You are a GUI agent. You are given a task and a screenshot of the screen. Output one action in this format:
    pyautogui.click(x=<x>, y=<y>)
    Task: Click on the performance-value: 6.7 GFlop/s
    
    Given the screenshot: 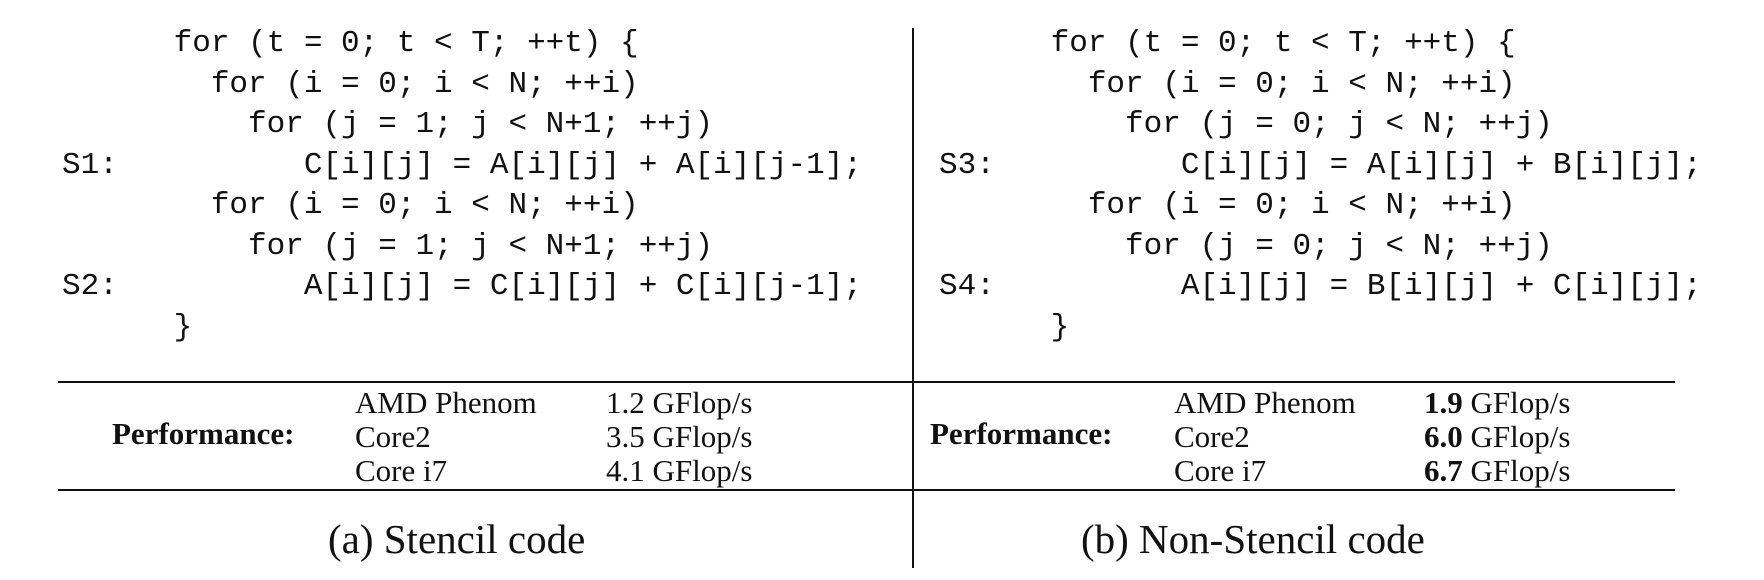 What is the action you would take?
    pyautogui.click(x=1497, y=471)
    